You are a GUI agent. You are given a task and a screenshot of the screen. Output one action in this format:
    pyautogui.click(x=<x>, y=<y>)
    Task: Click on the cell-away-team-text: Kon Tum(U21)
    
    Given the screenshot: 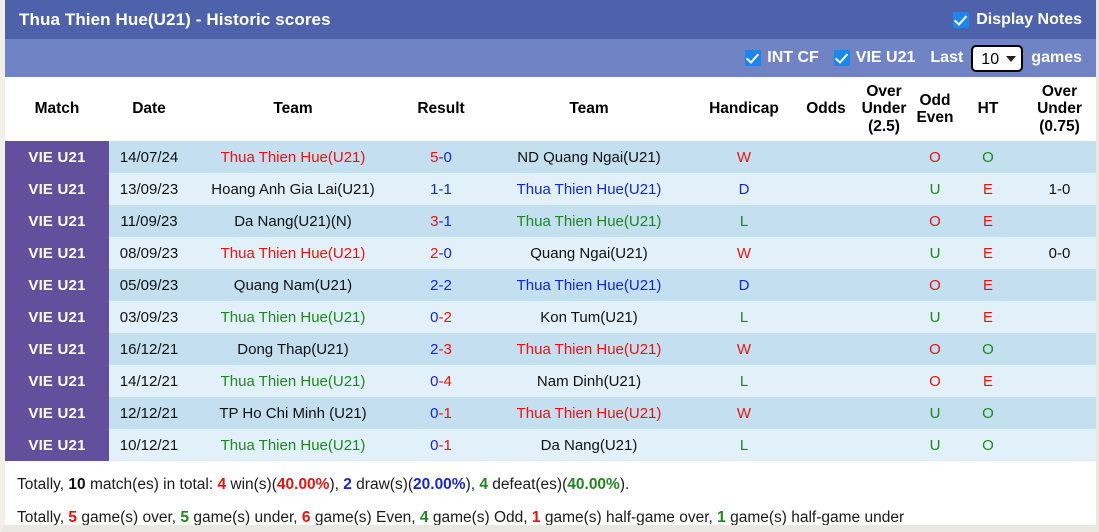 What is the action you would take?
    pyautogui.click(x=589, y=317)
    